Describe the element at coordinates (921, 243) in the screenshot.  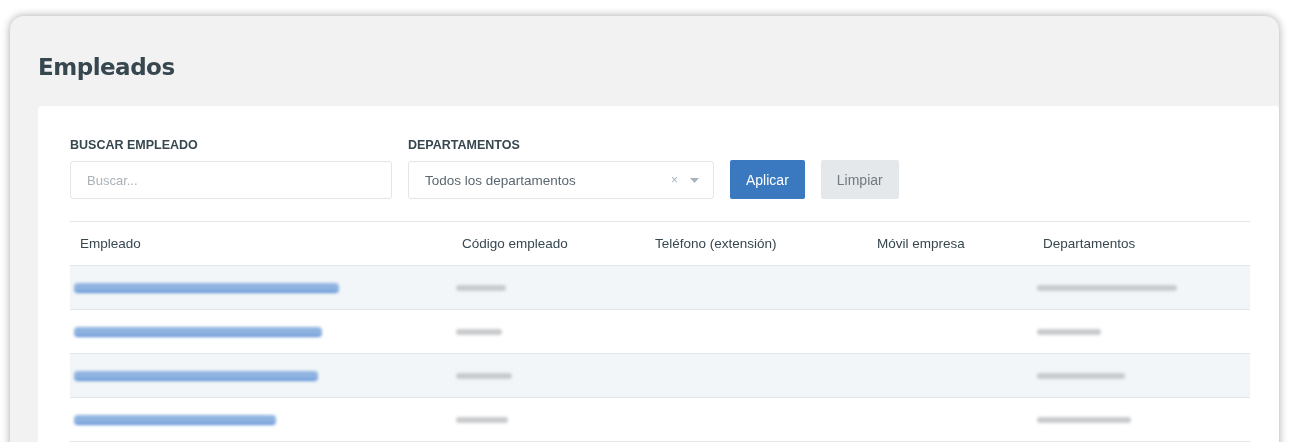
I see `column-header: Móvil empresa` at that location.